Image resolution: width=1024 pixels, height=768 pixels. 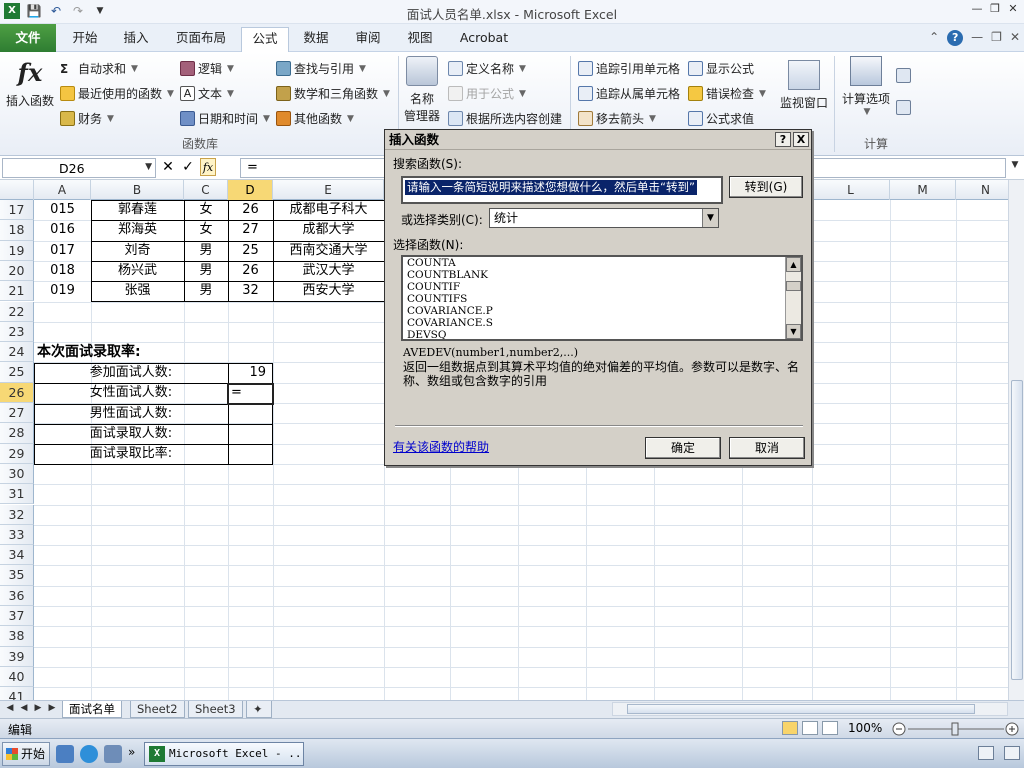 What do you see at coordinates (602, 263) in the screenshot?
I see `function-list-item: COUNTA` at bounding box center [602, 263].